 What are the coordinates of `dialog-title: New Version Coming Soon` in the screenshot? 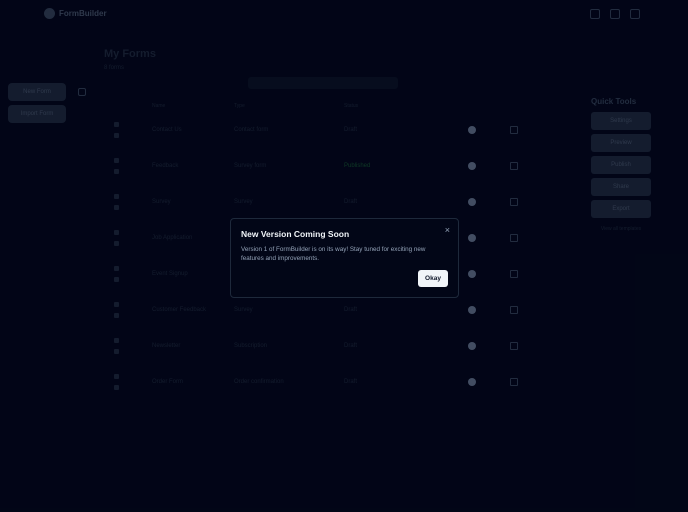 It's located at (295, 234).